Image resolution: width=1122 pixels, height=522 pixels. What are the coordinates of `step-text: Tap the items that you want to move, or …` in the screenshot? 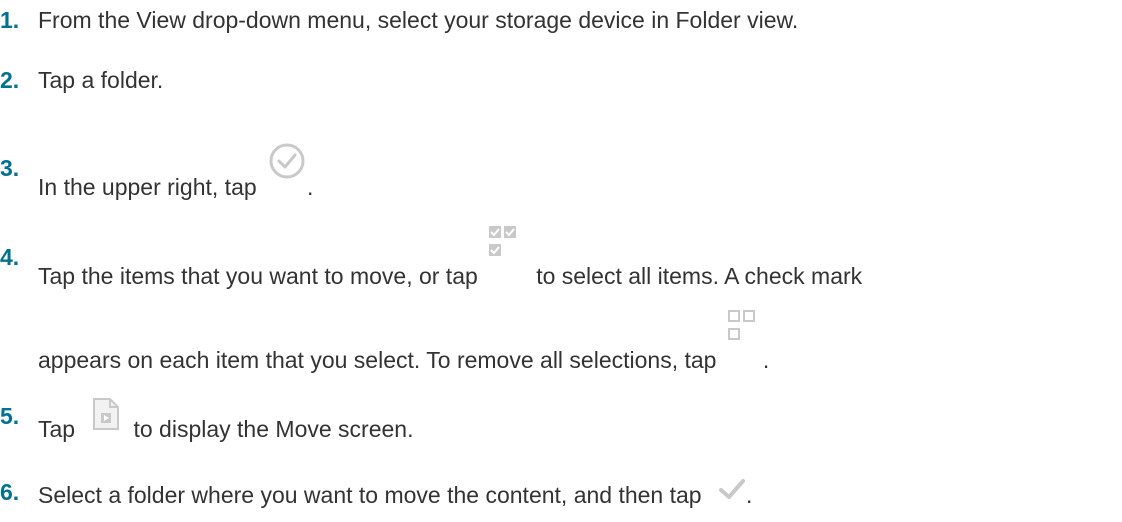 It's located at (258, 276).